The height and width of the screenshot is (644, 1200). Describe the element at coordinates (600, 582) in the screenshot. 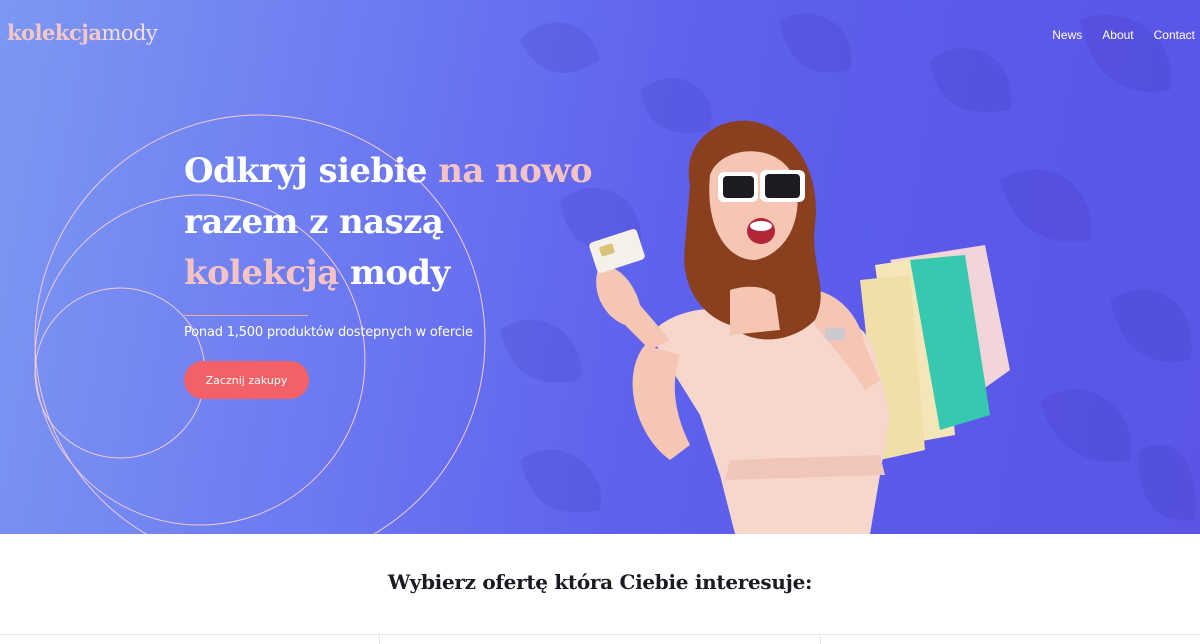

I see `offers-heading: Wybierz ofertę która Ciebie interesuje:` at that location.